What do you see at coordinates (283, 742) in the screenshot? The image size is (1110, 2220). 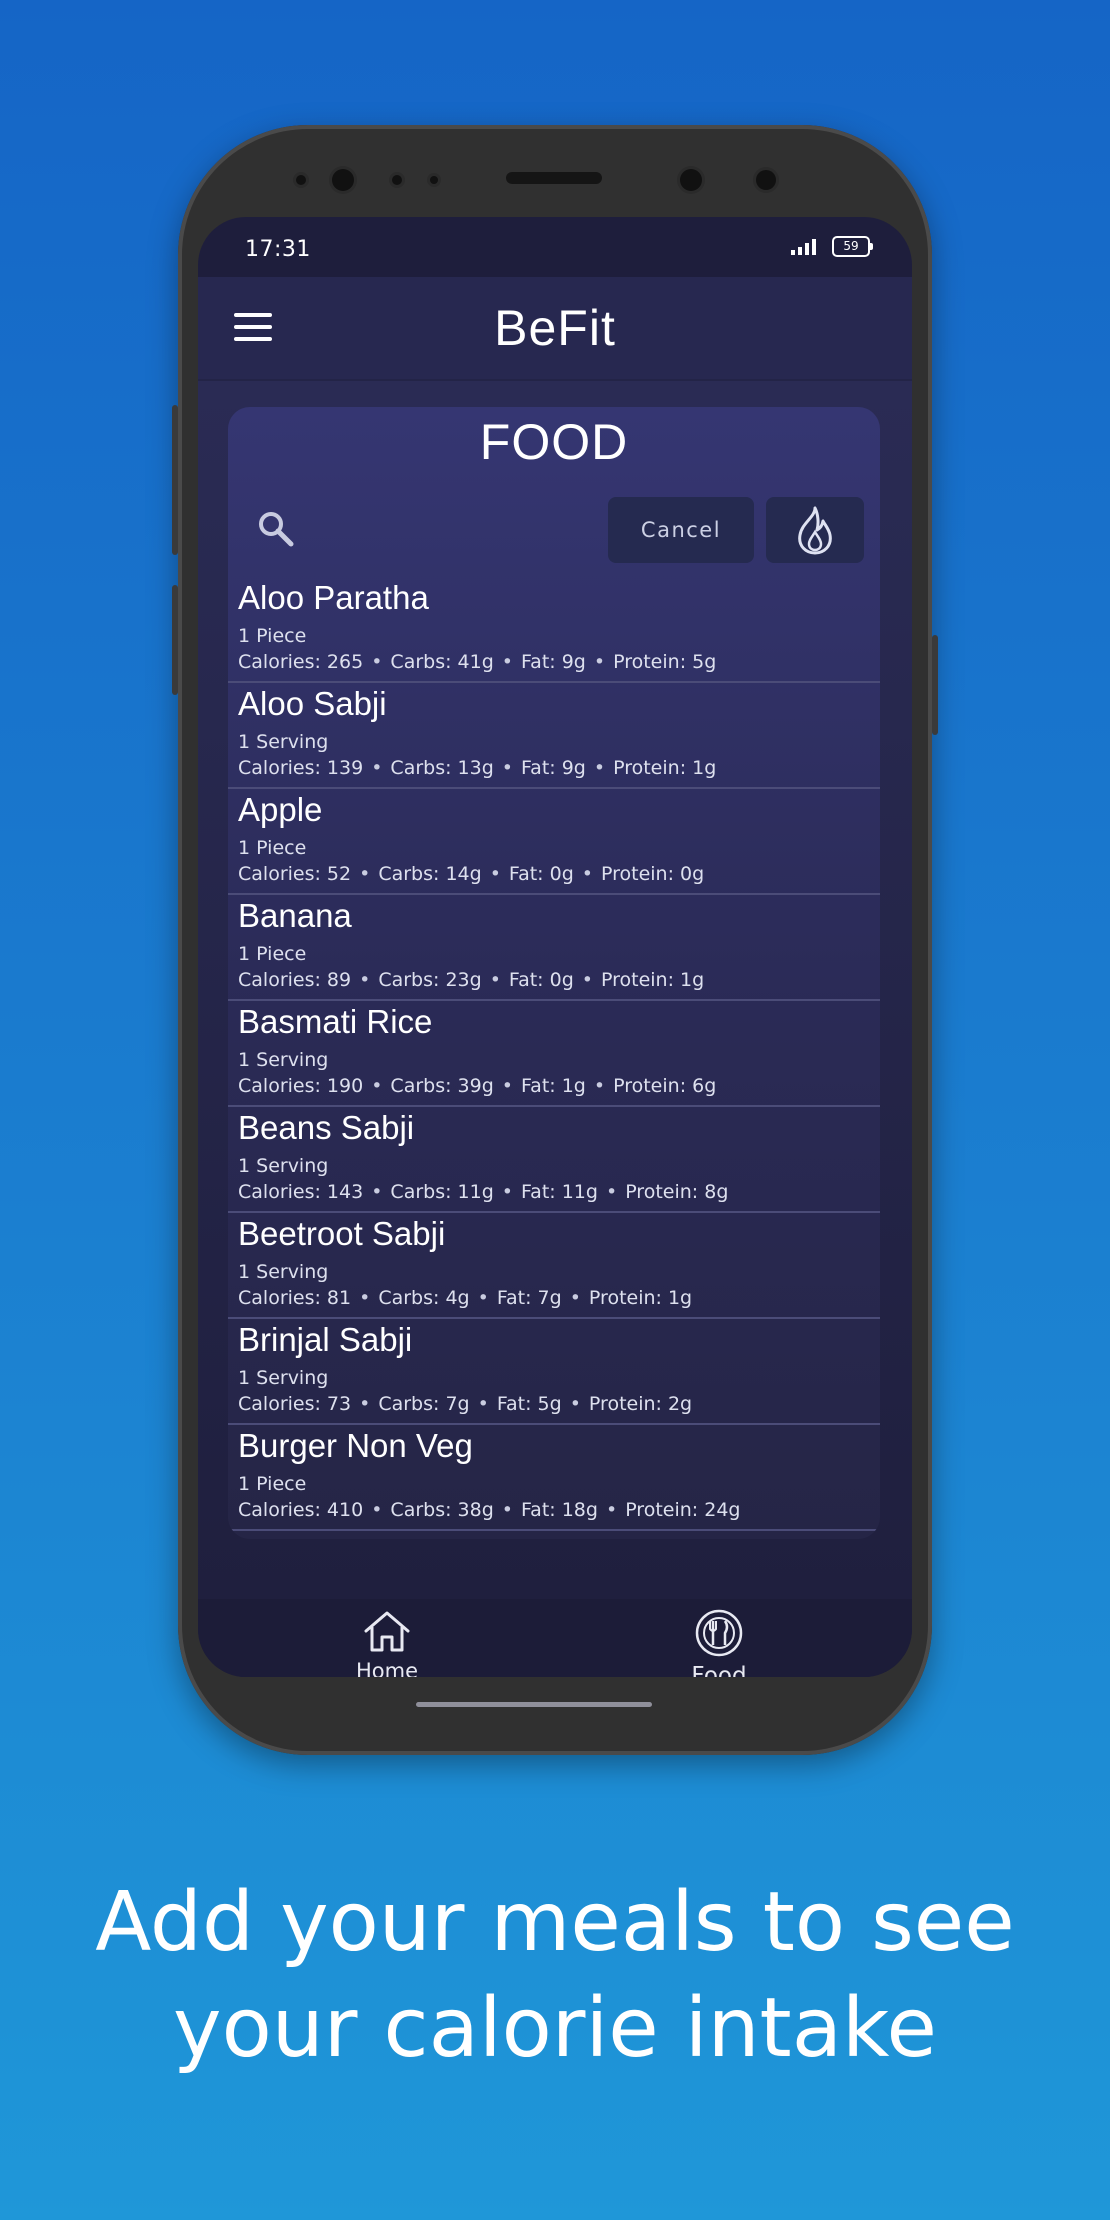 I see `food-serving: 1 Serving` at bounding box center [283, 742].